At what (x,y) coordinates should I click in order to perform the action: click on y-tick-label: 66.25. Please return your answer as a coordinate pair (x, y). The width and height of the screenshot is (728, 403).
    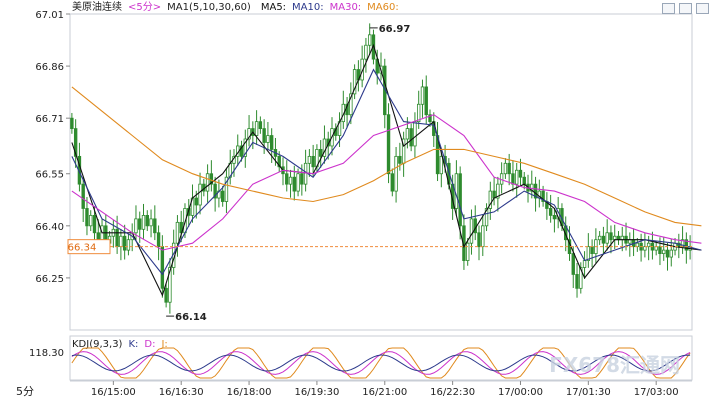
    Looking at the image, I should click on (49, 279).